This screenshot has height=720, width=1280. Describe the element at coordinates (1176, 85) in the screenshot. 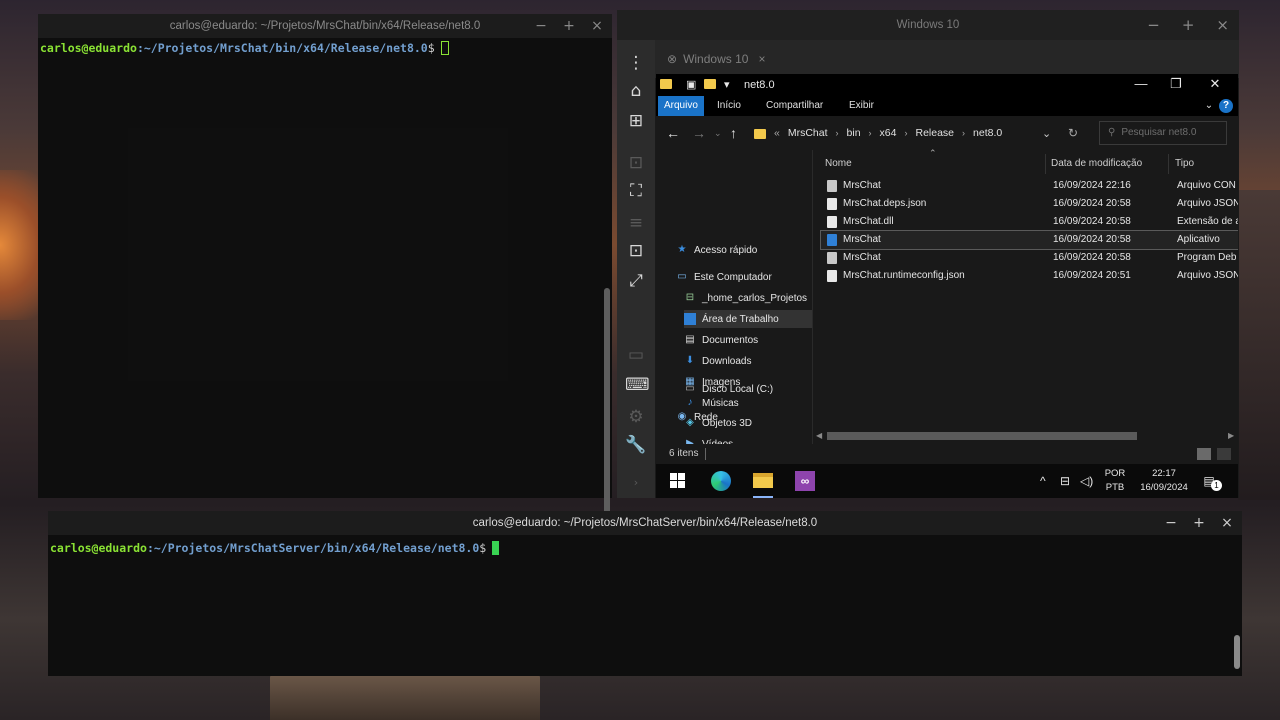

I see `restore-button: ❐` at that location.